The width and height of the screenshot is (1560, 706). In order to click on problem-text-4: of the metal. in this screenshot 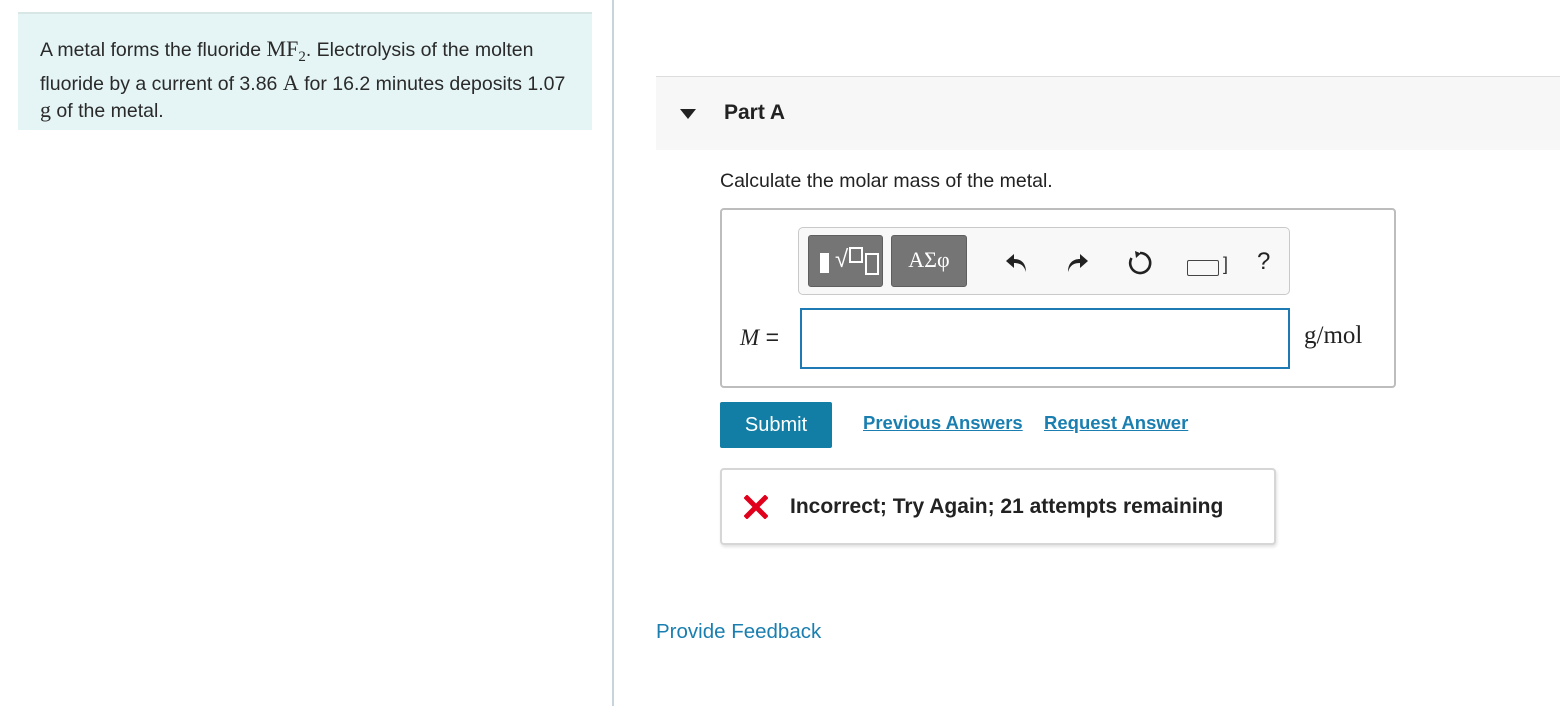, I will do `click(107, 110)`.